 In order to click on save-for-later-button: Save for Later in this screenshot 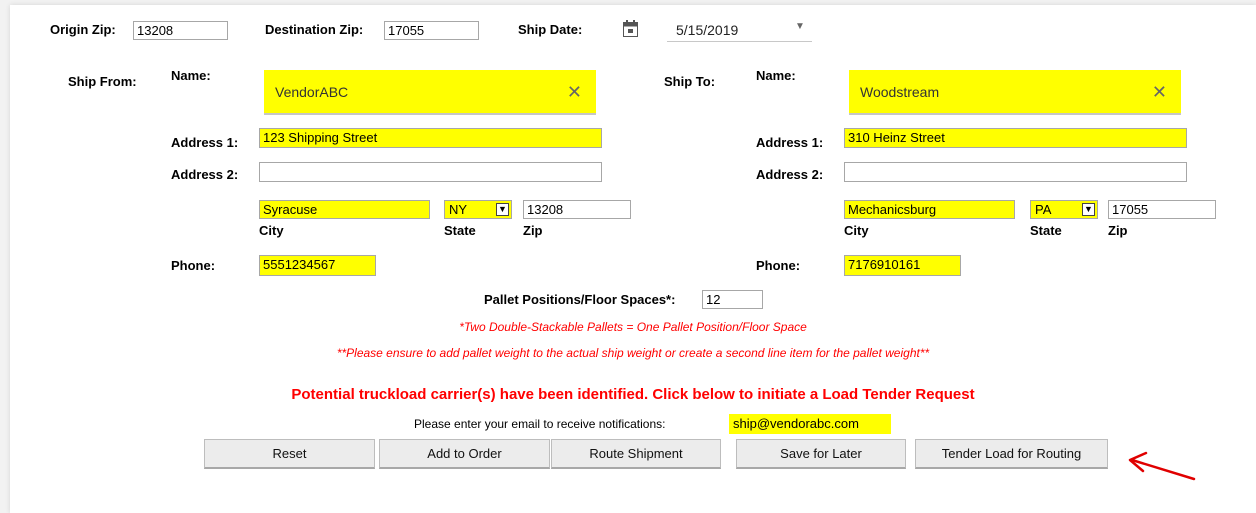, I will do `click(821, 454)`.